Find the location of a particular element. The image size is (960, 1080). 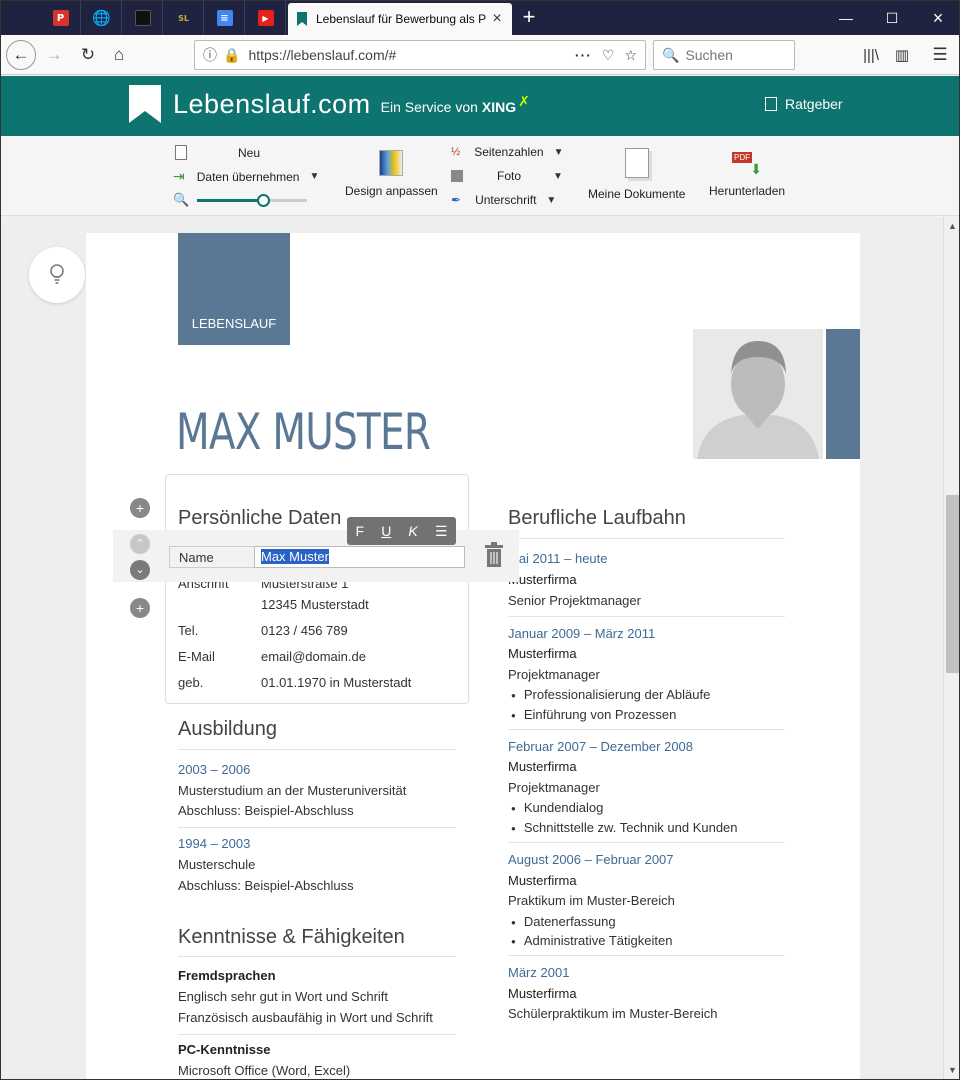

lightbulb-tips-button is located at coordinates (57, 275).